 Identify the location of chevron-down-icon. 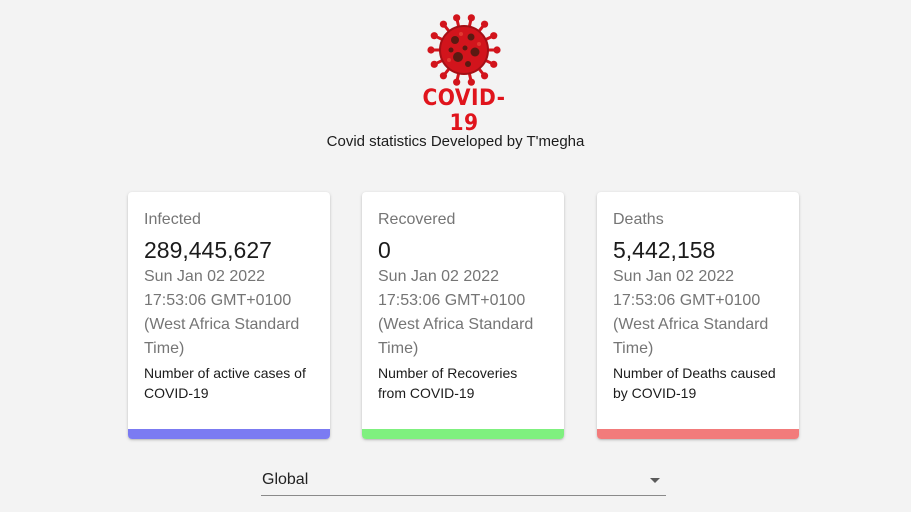
(655, 480).